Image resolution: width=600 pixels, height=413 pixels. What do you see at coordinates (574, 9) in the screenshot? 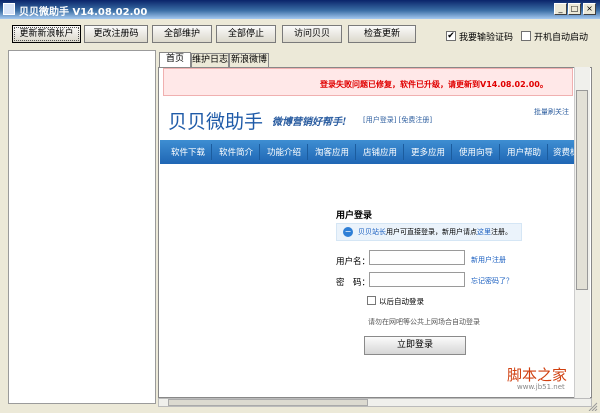
I see `maximize-button: □` at bounding box center [574, 9].